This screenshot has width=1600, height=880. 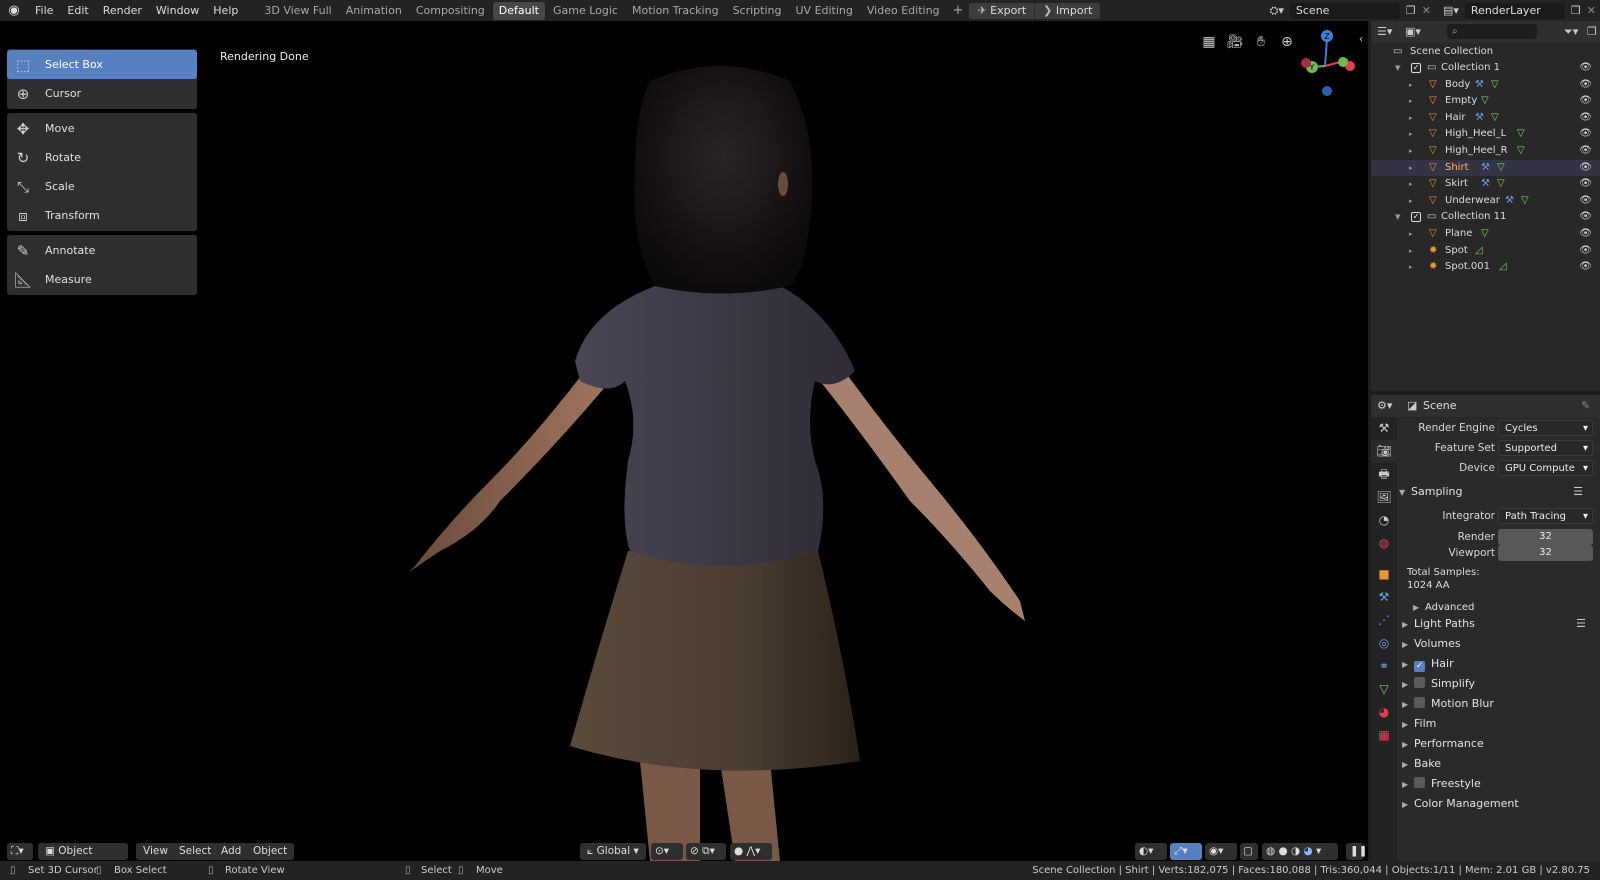 I want to click on import-button: ❯ Import, so click(x=1067, y=10).